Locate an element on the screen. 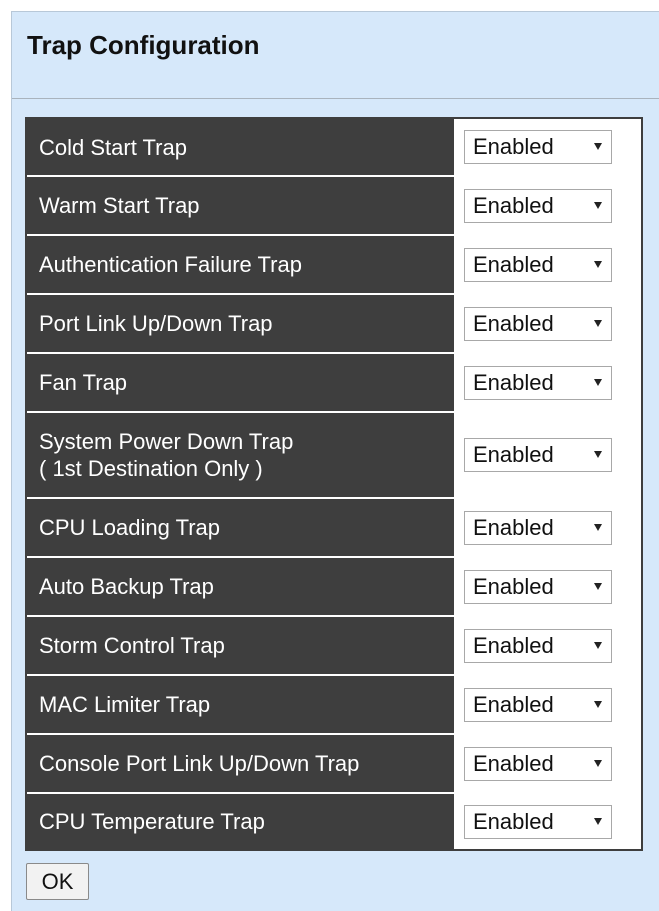 The image size is (659, 911). trap-row-warm-start: Warm Start Trap Enabled is located at coordinates (334, 206).